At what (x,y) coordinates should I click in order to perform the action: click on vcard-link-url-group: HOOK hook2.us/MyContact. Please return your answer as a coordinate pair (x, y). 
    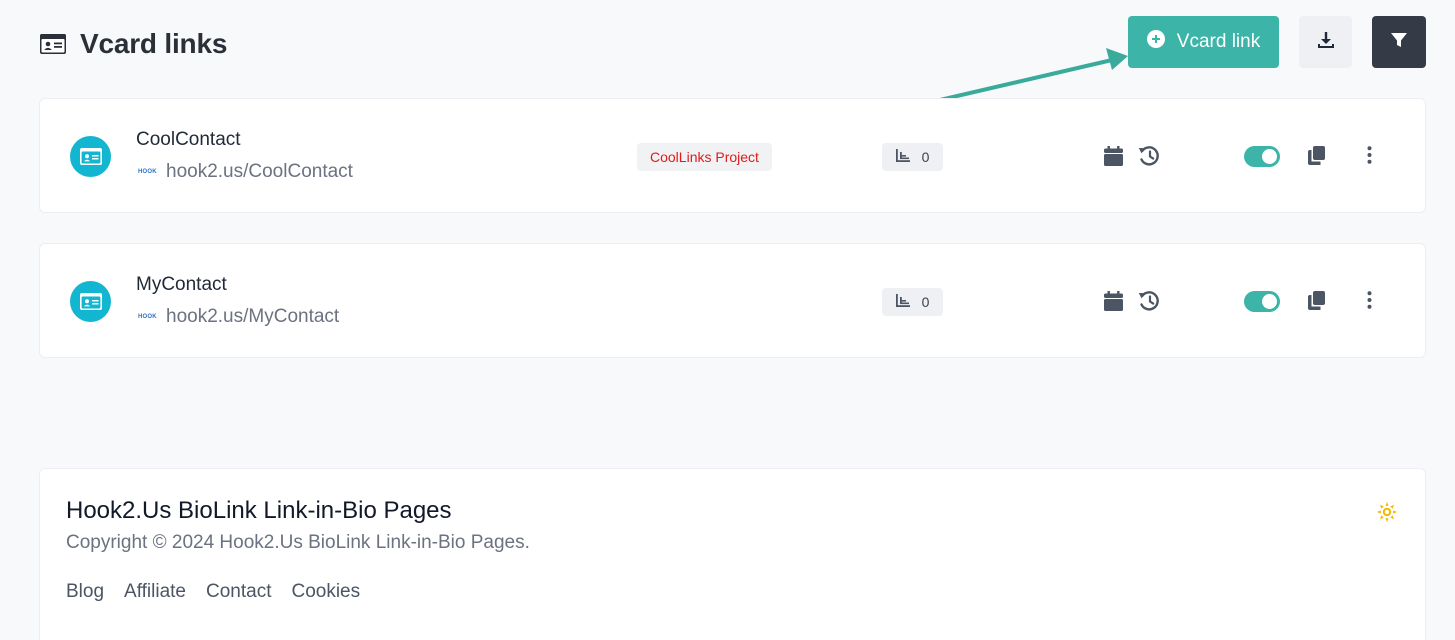
    Looking at the image, I should click on (238, 317).